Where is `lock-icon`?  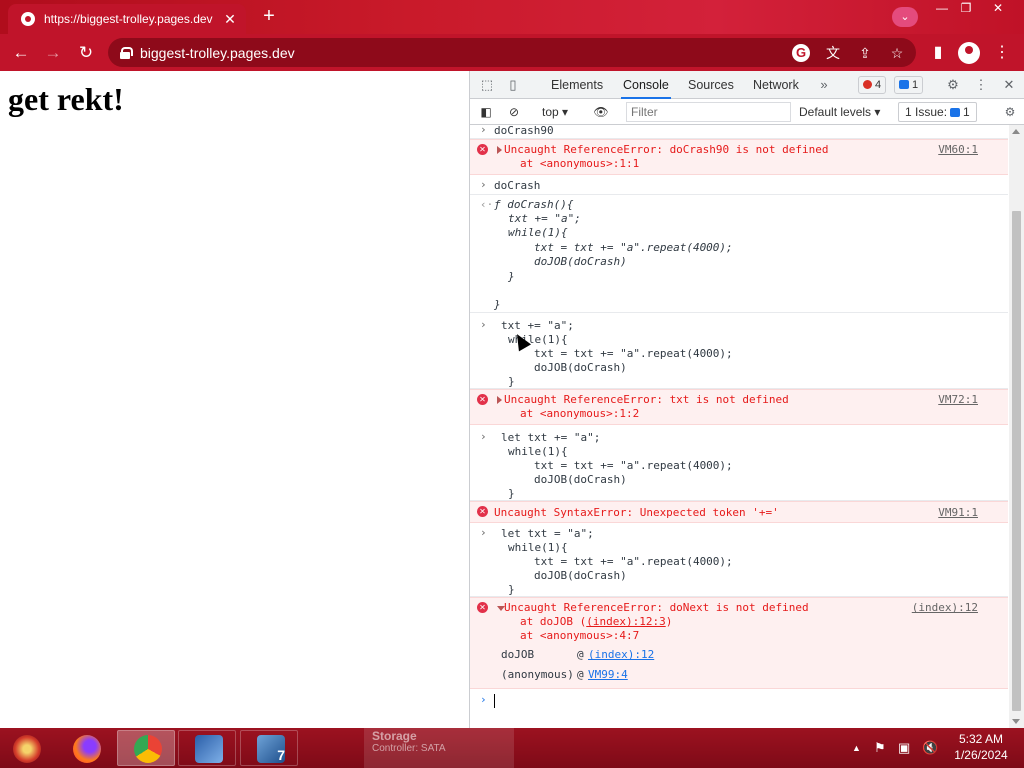
lock-icon is located at coordinates (126, 52).